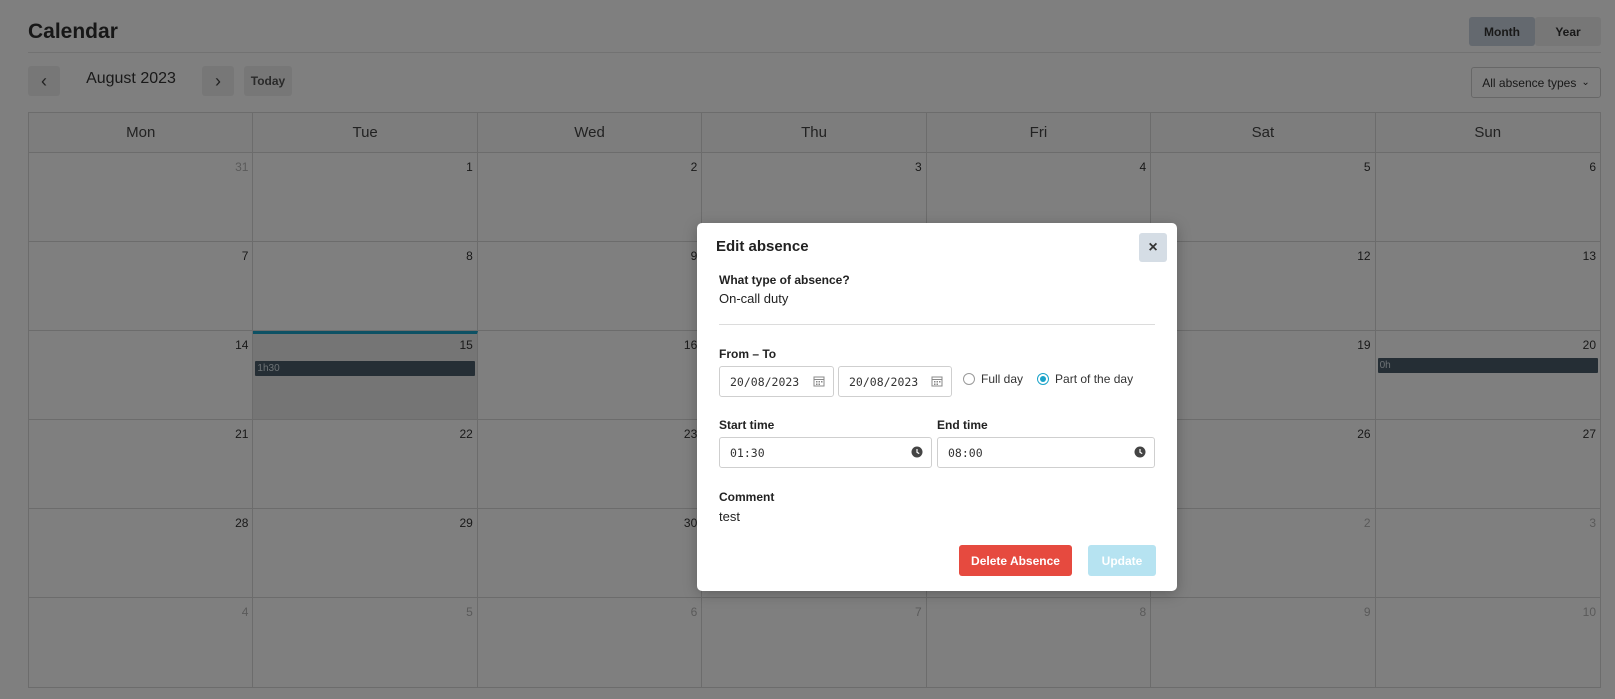 This screenshot has height=699, width=1615. Describe the element at coordinates (747, 425) in the screenshot. I see `start-time-label: Start time` at that location.